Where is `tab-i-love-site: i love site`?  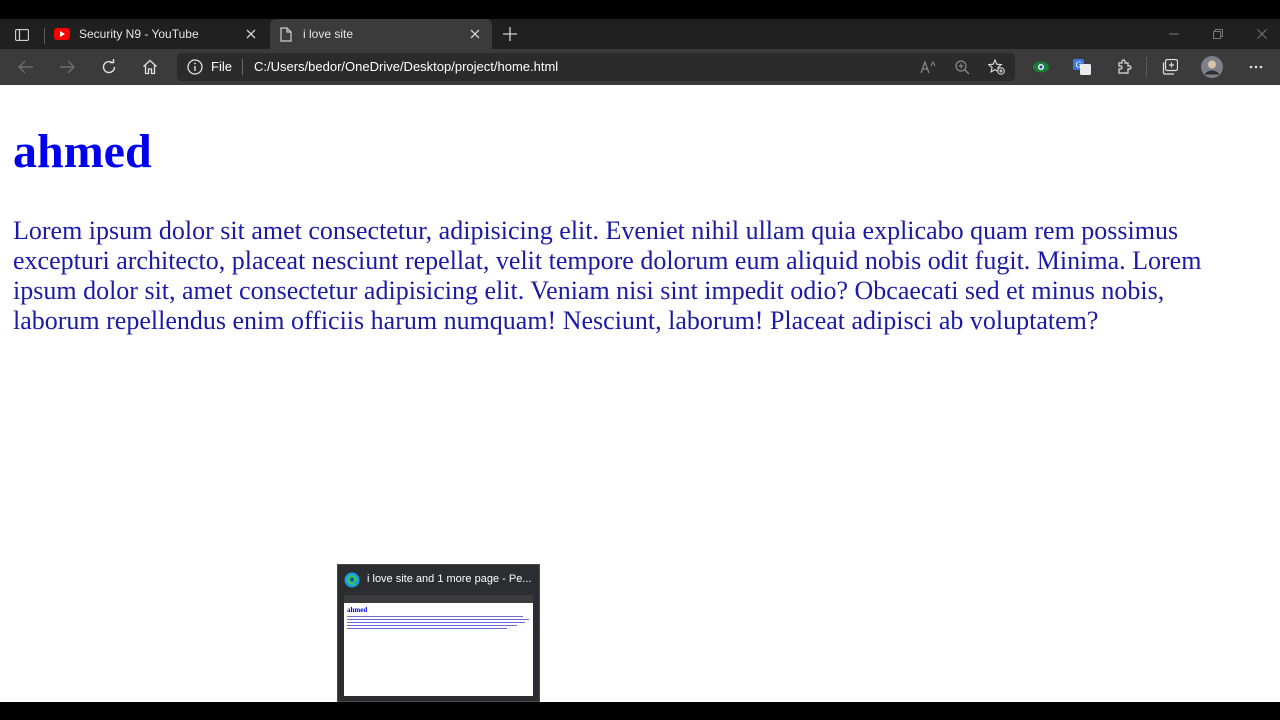
tab-i-love-site: i love site is located at coordinates (381, 34).